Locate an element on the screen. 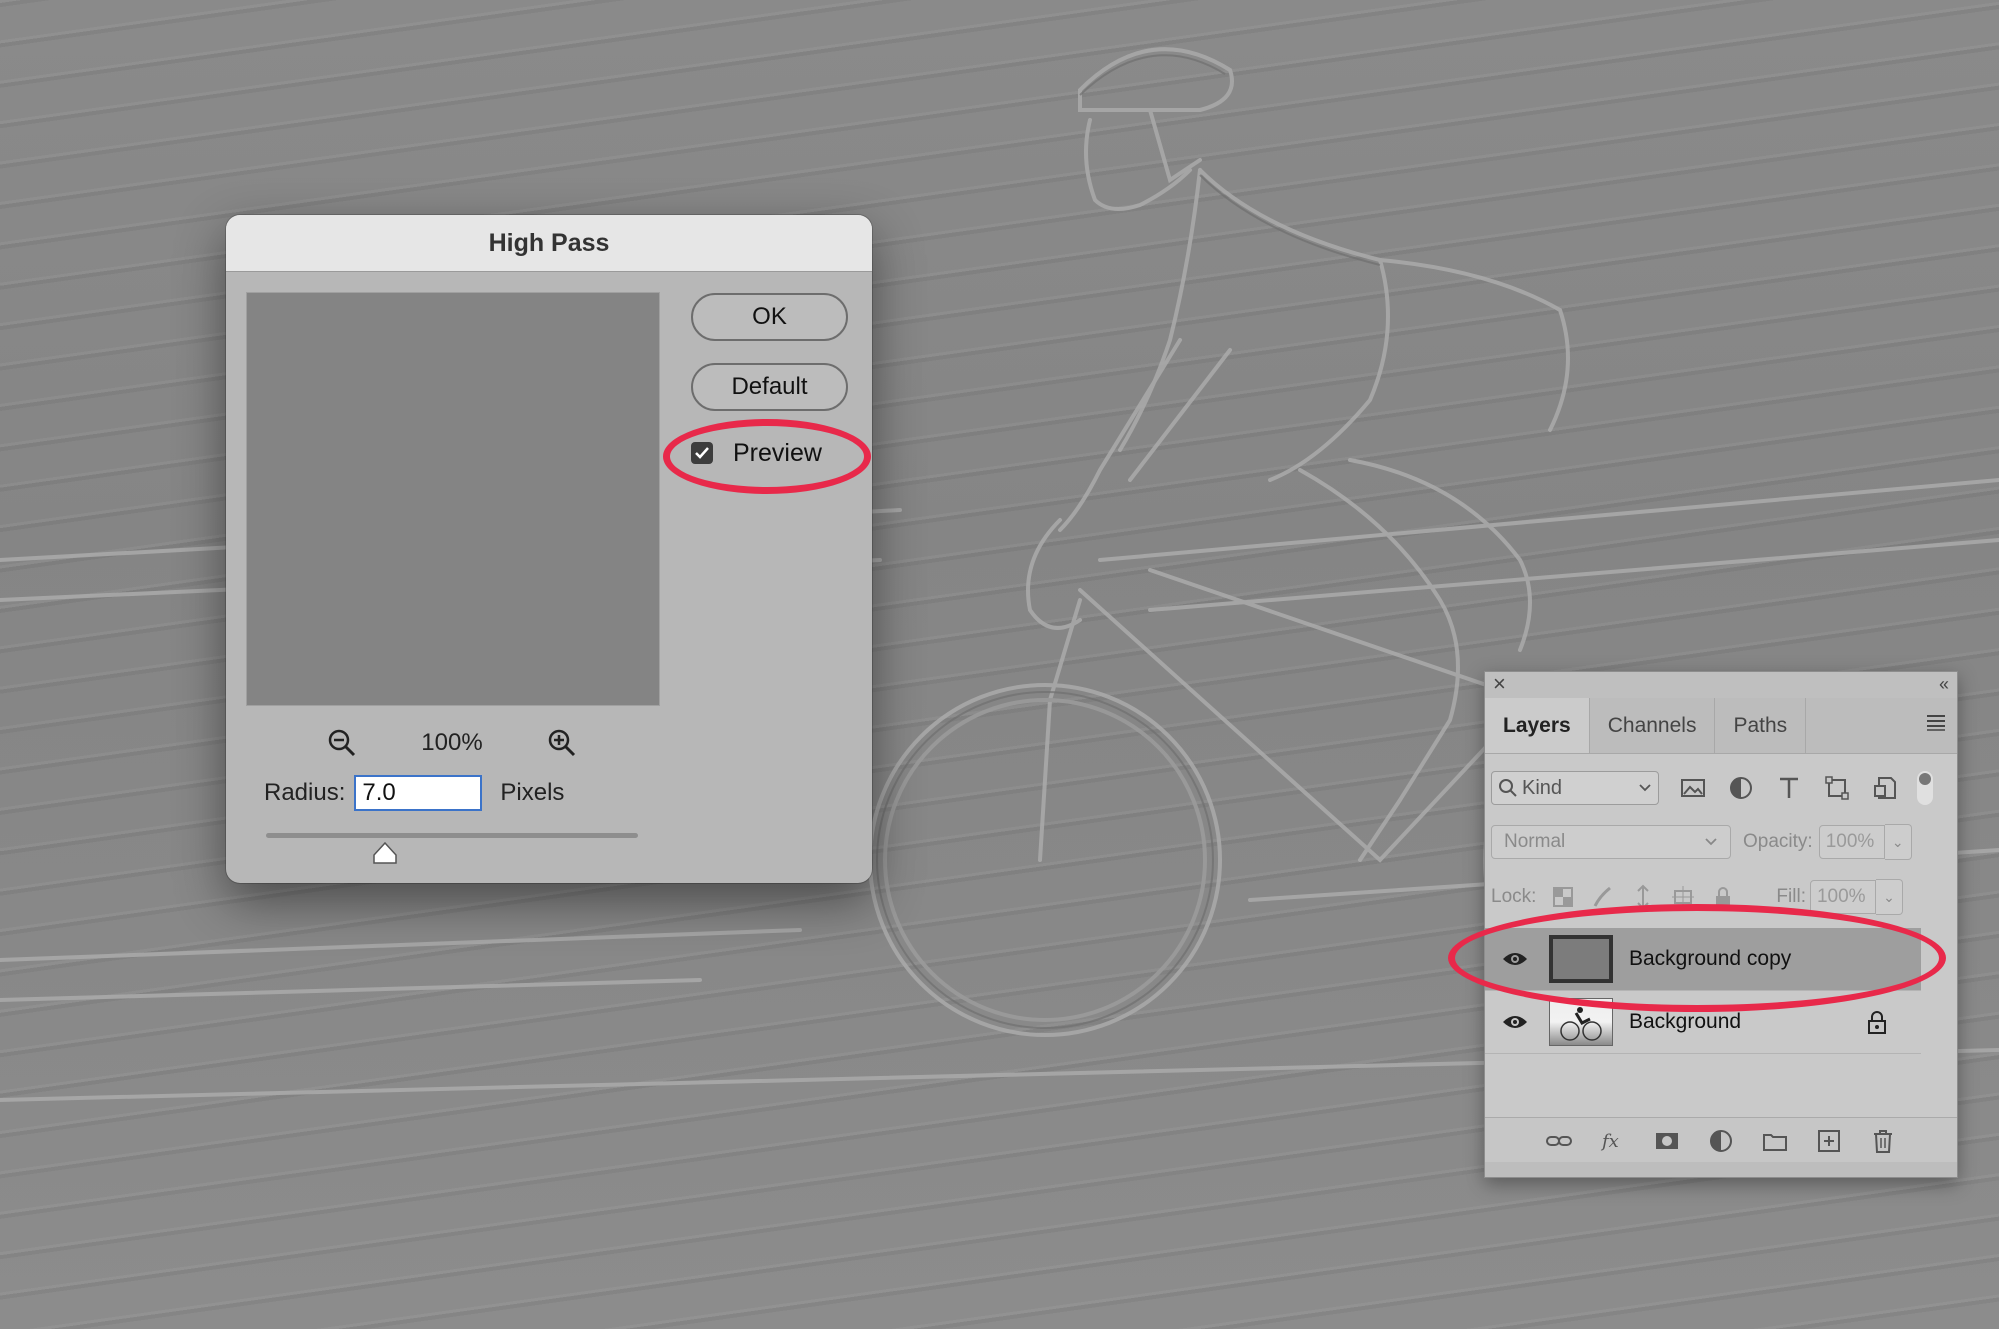 This screenshot has height=1329, width=1999. blend-mode-value: Normal is located at coordinates (1535, 841).